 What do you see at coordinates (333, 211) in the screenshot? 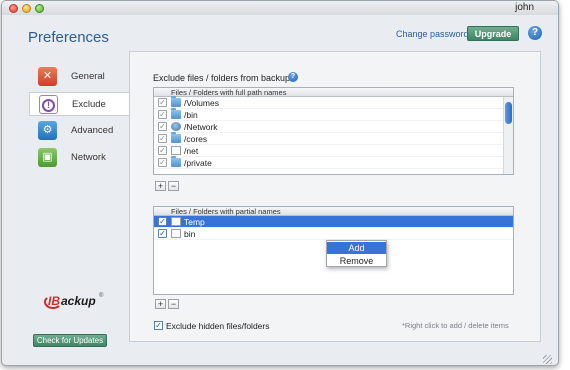
I see `partial-name-header: Files / Folders with partial names` at bounding box center [333, 211].